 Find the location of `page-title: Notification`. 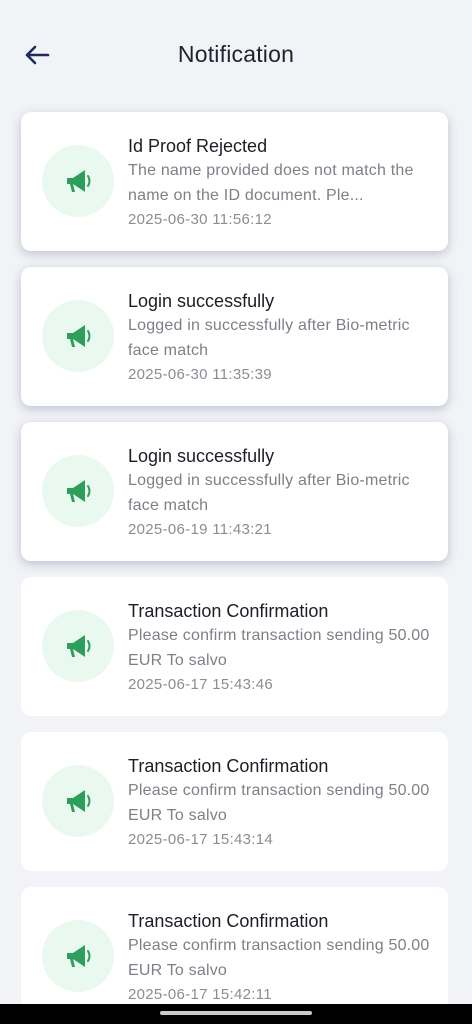

page-title: Notification is located at coordinates (236, 54).